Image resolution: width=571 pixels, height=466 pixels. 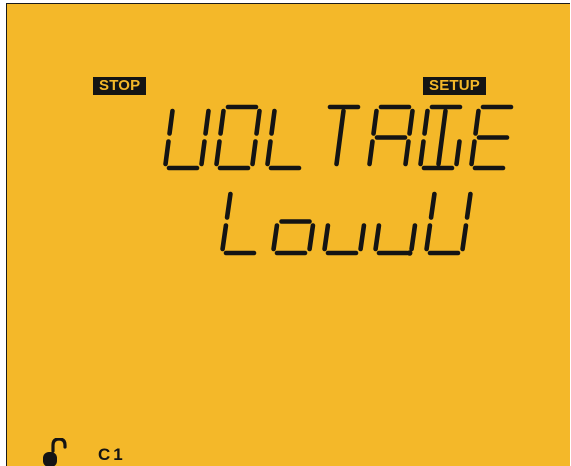 What do you see at coordinates (112, 454) in the screenshot?
I see `channel-label: C1` at bounding box center [112, 454].